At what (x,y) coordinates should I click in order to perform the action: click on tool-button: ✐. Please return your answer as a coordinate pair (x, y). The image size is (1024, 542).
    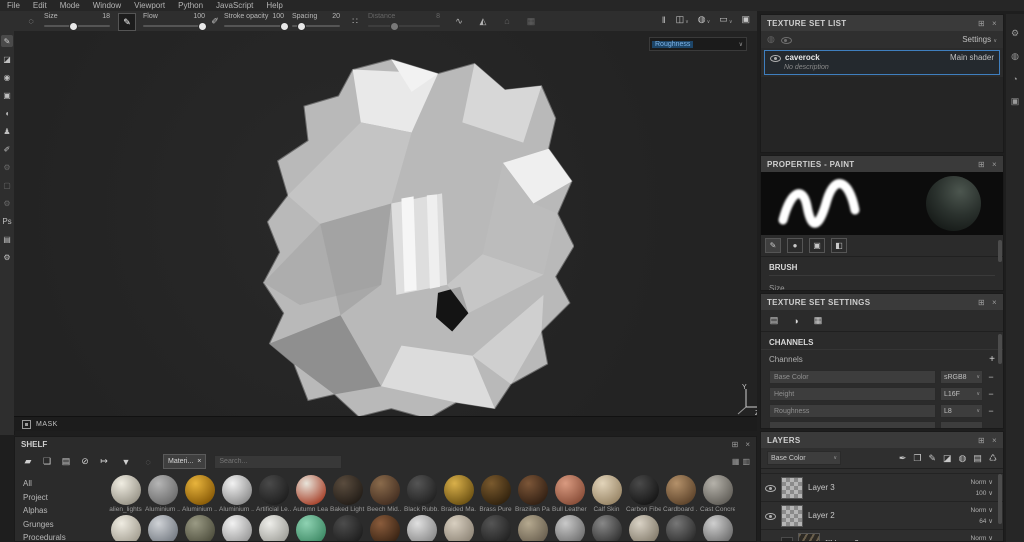
    Looking at the image, I should click on (7, 149).